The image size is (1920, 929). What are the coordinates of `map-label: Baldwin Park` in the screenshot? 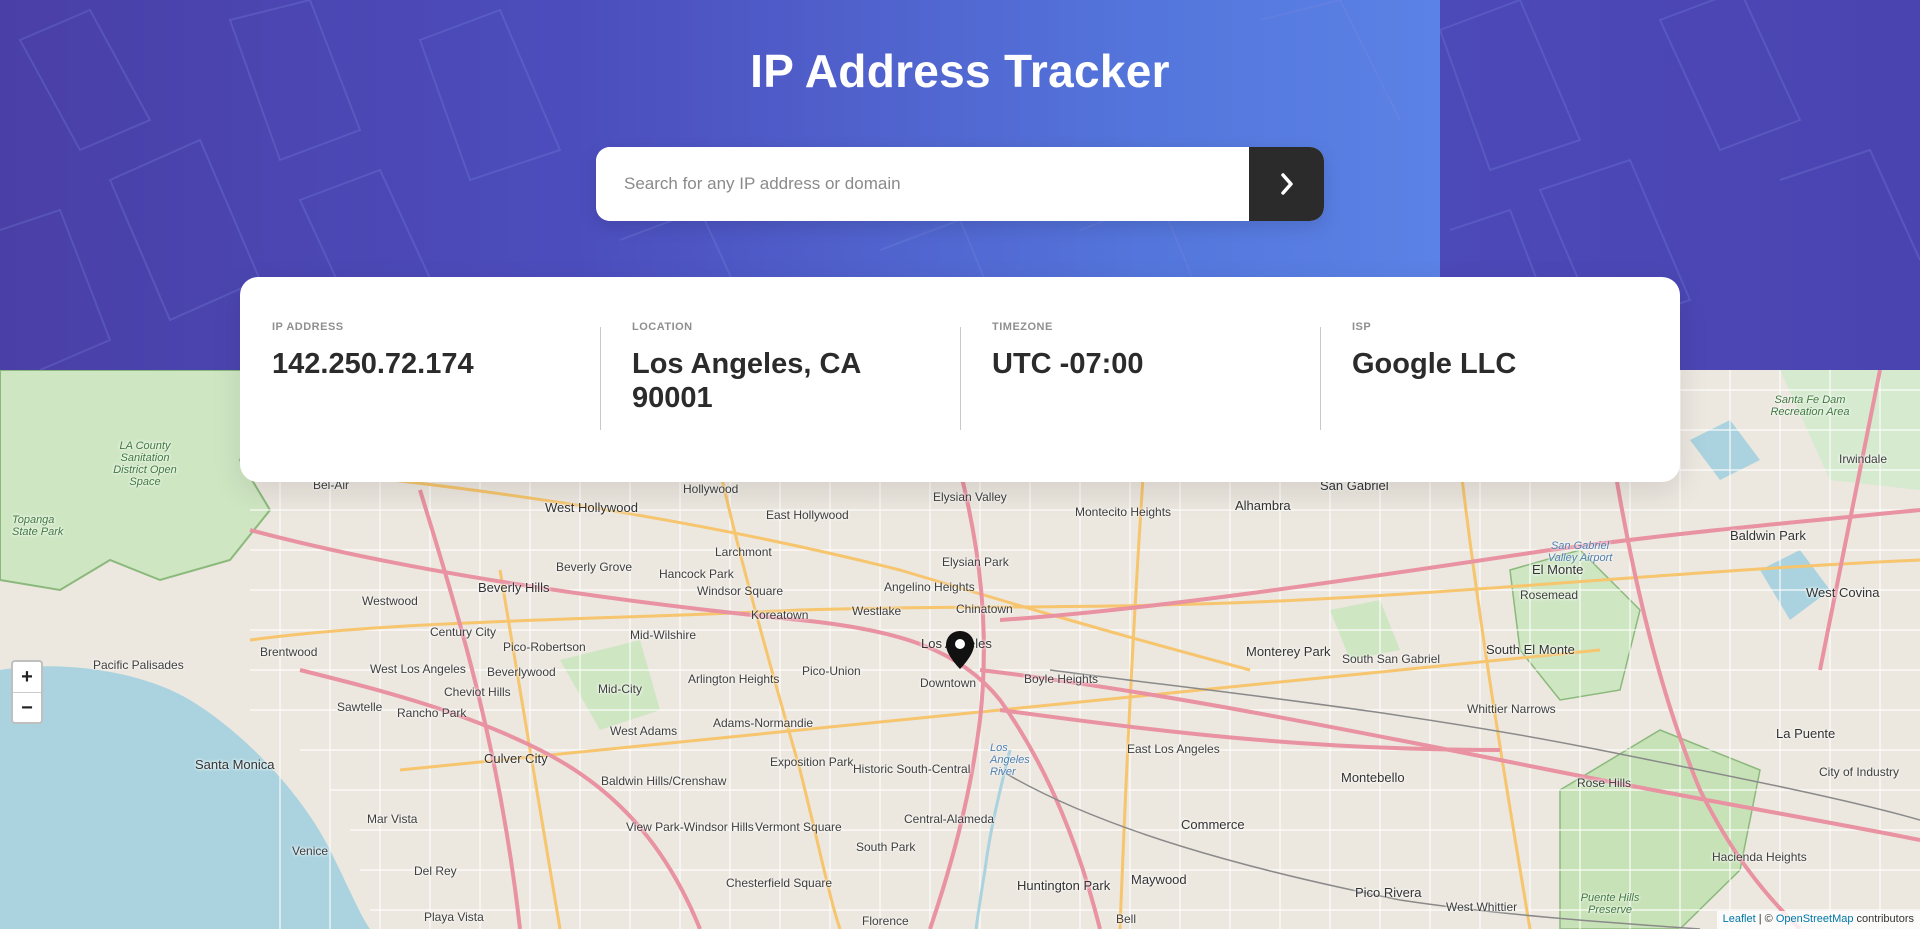 It's located at (1768, 535).